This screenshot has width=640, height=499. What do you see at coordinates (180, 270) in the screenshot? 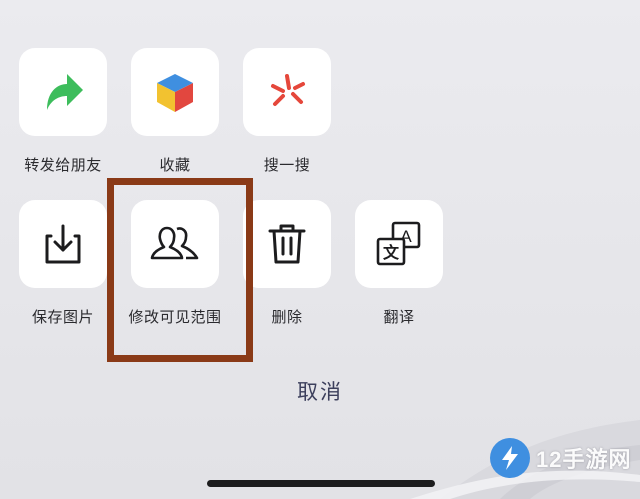
I see `highlight-annotation-box` at bounding box center [180, 270].